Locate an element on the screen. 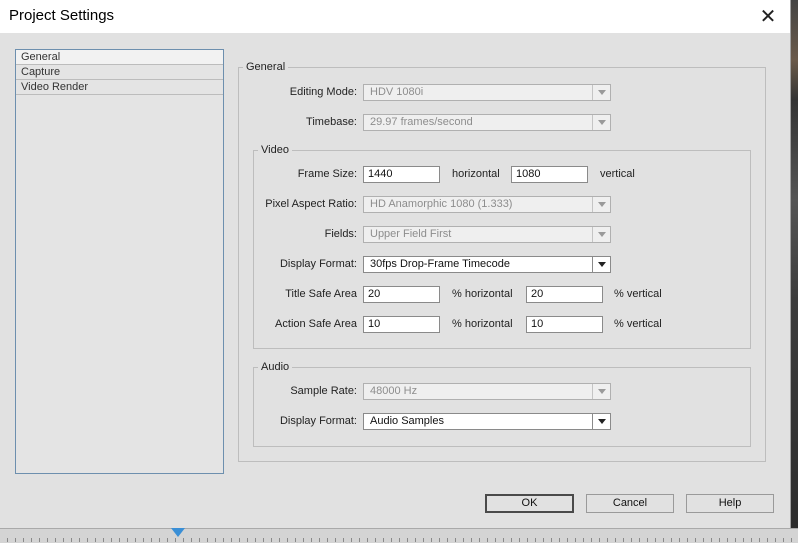 This screenshot has height=543, width=798. close-icon: ✕ is located at coordinates (768, 16).